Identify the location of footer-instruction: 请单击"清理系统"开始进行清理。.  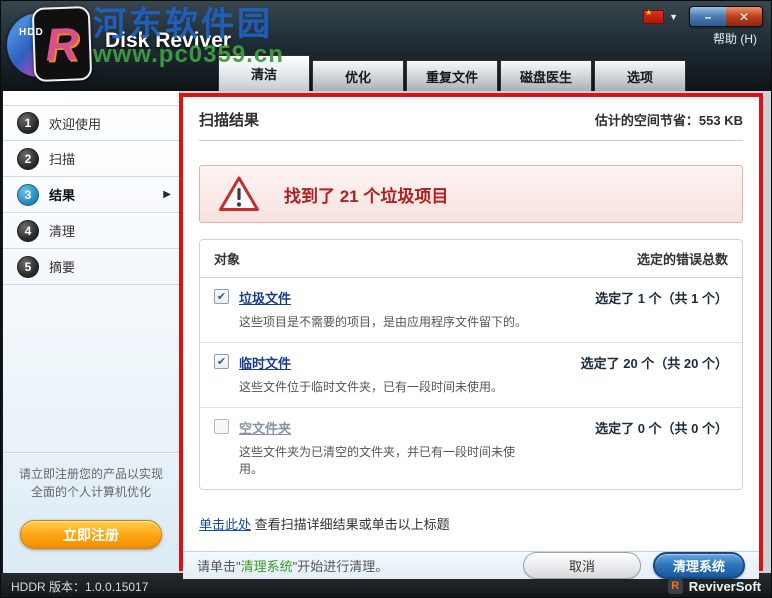
(292, 565).